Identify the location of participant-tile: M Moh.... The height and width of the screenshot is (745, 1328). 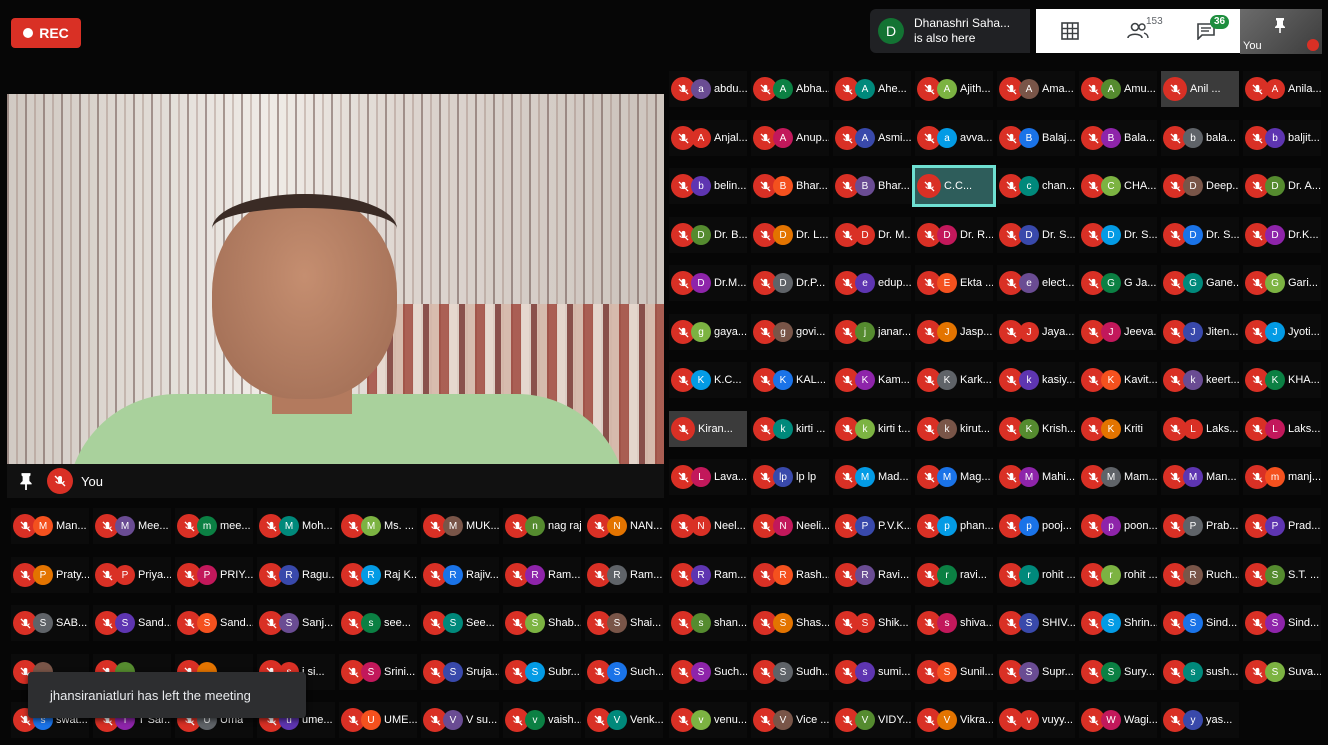
(296, 526).